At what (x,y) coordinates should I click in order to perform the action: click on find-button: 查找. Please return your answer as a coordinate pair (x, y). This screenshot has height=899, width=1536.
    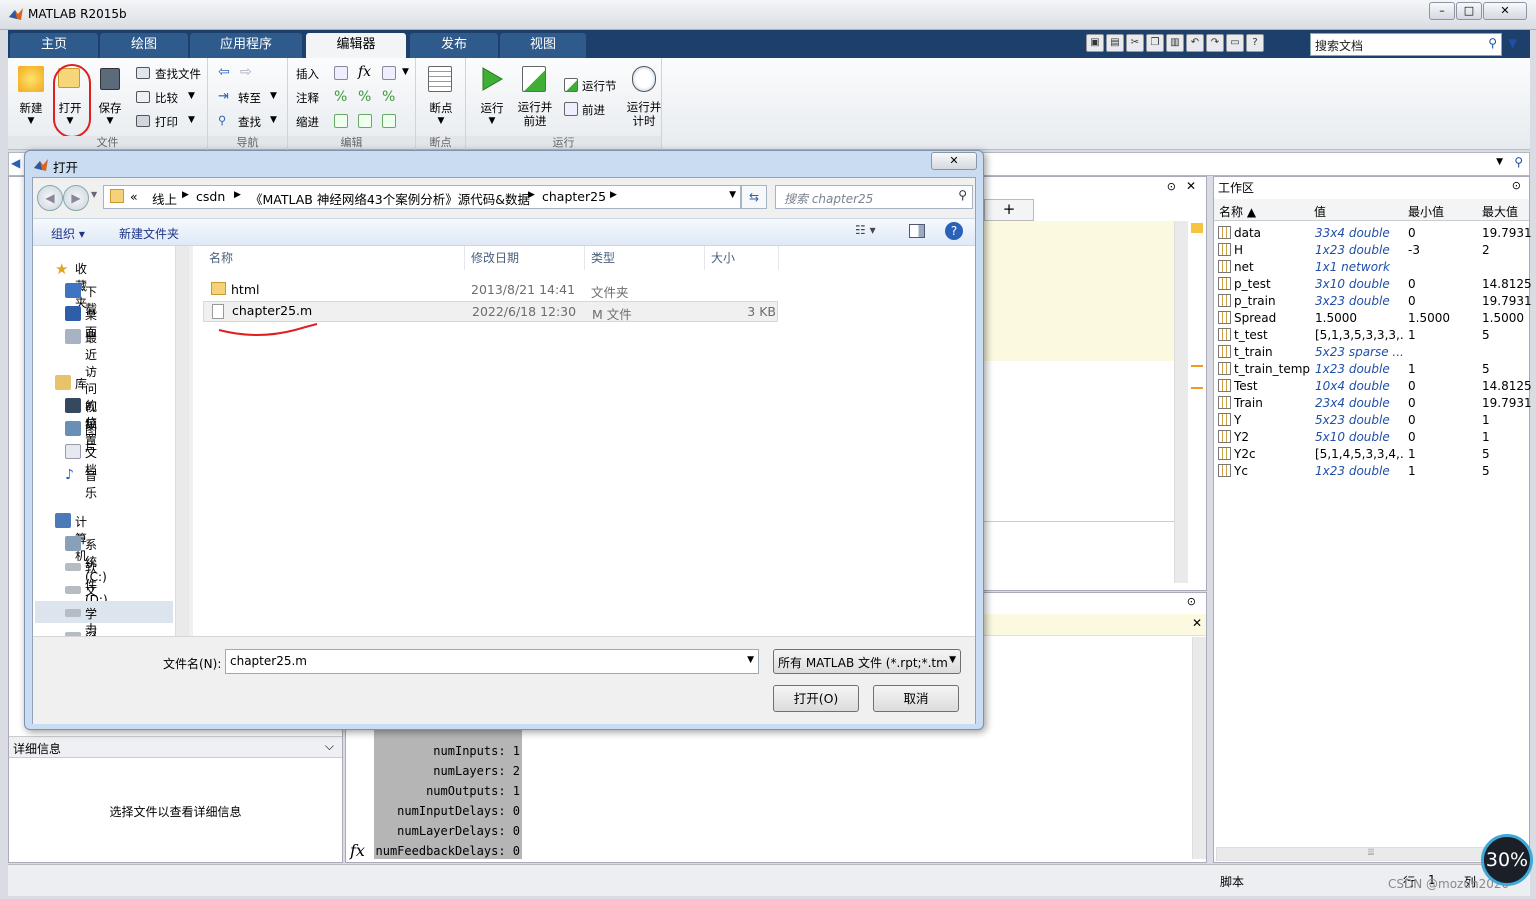
    Looking at the image, I should click on (249, 122).